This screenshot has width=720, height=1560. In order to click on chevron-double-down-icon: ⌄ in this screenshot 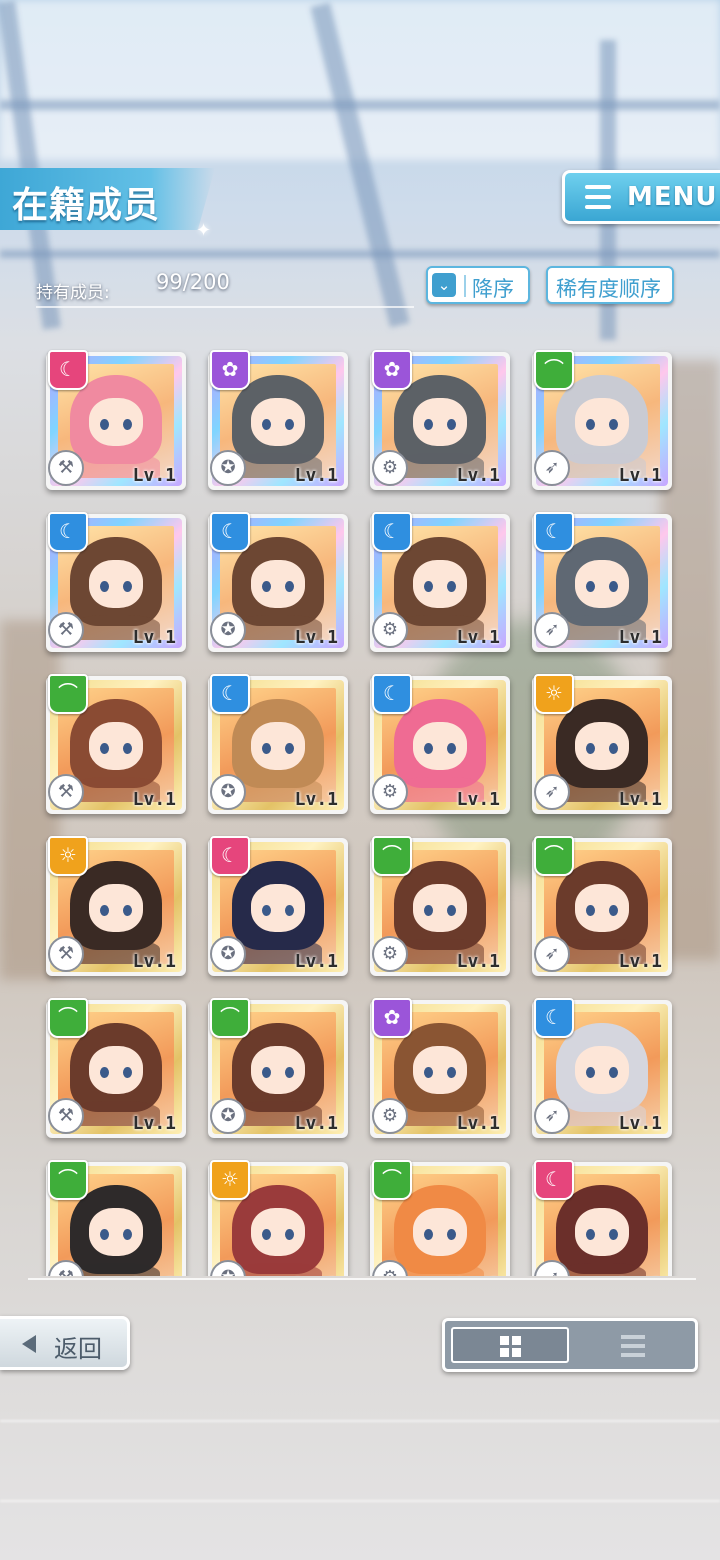, I will do `click(444, 285)`.